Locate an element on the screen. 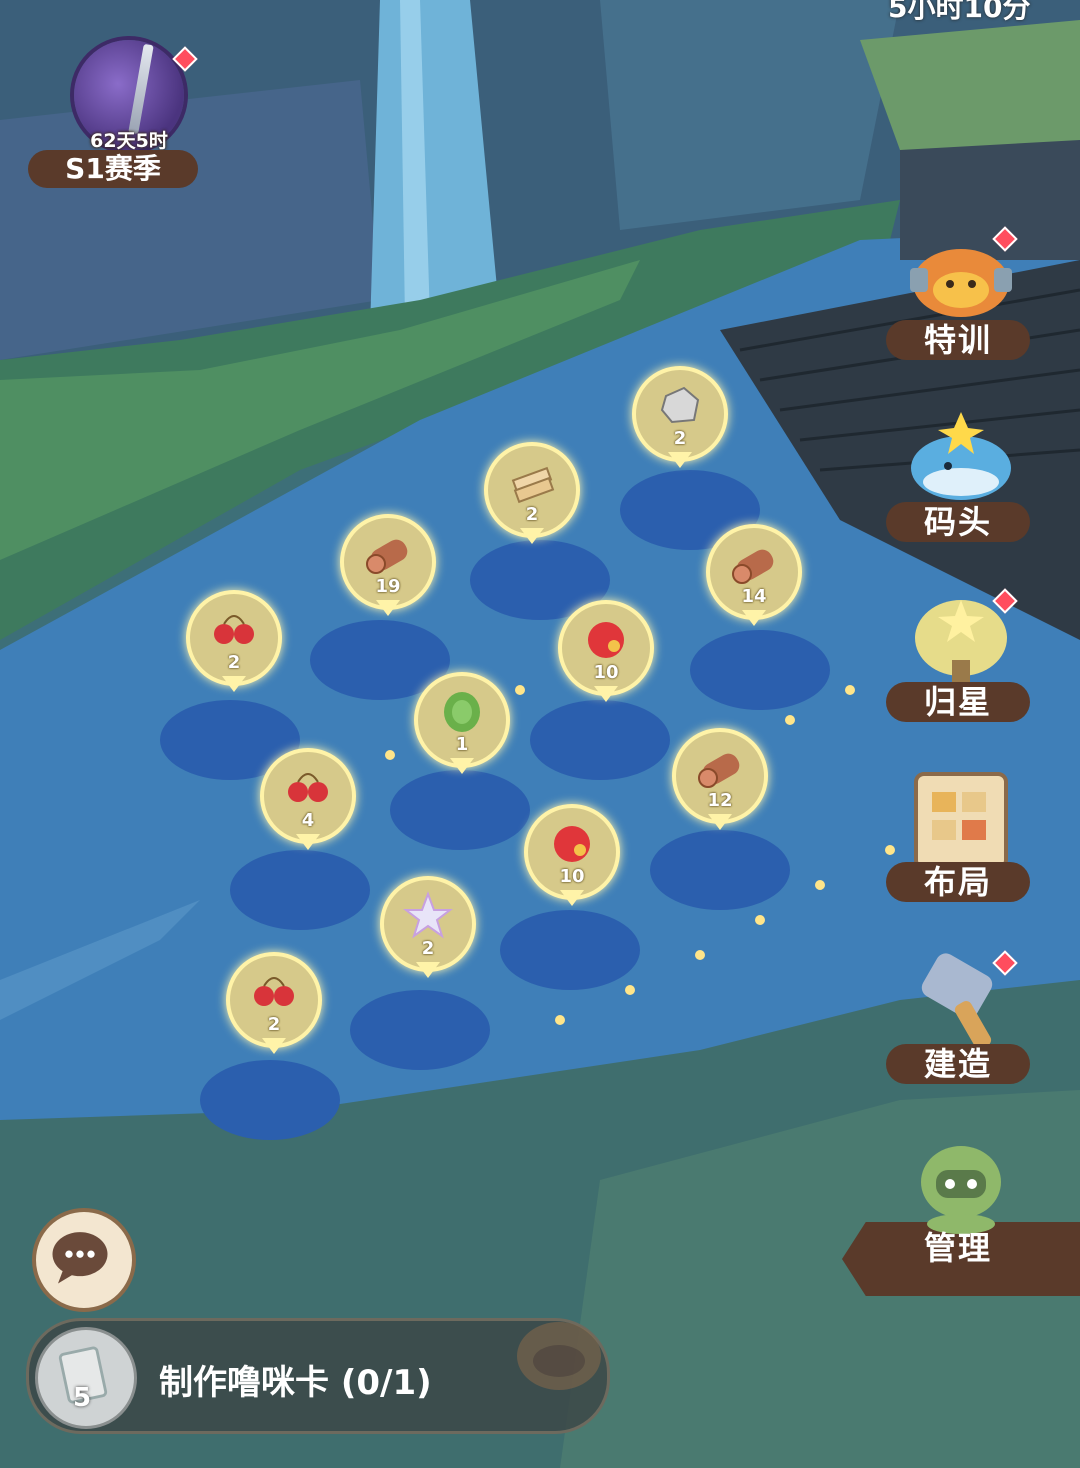 This screenshot has width=1080, height=1468. resource-bubble-log: 19 is located at coordinates (388, 569).